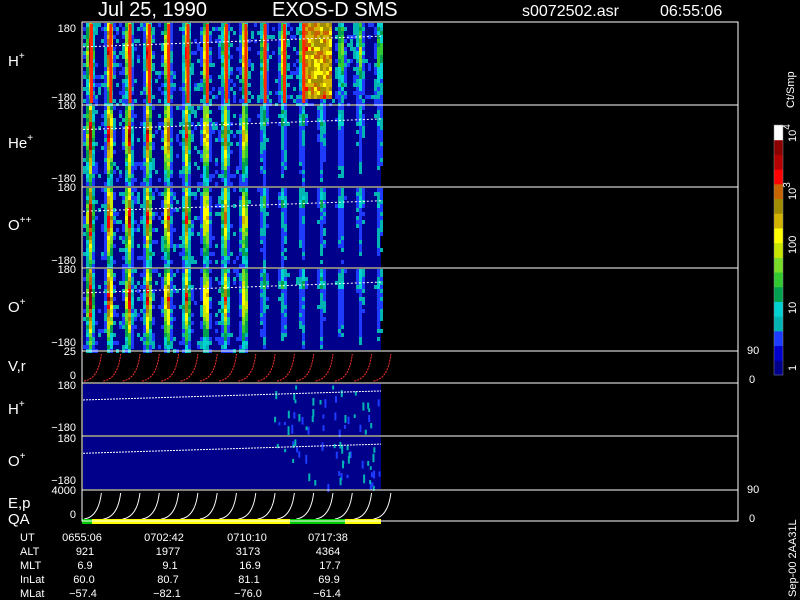  What do you see at coordinates (167, 580) in the screenshot?
I see `svg-text: 80.7` at bounding box center [167, 580].